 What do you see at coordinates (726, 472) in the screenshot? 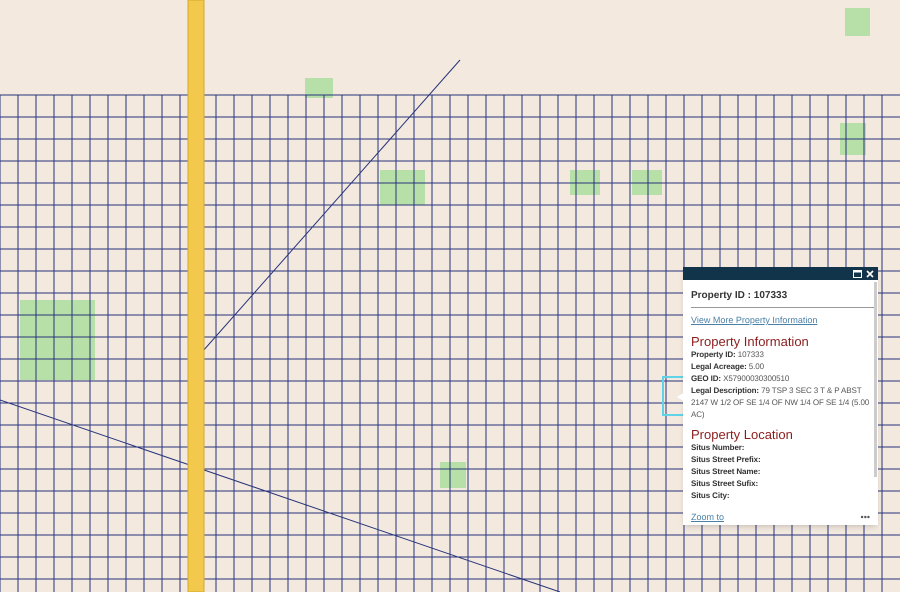
I see `field-text: Situs Street Name:` at bounding box center [726, 472].